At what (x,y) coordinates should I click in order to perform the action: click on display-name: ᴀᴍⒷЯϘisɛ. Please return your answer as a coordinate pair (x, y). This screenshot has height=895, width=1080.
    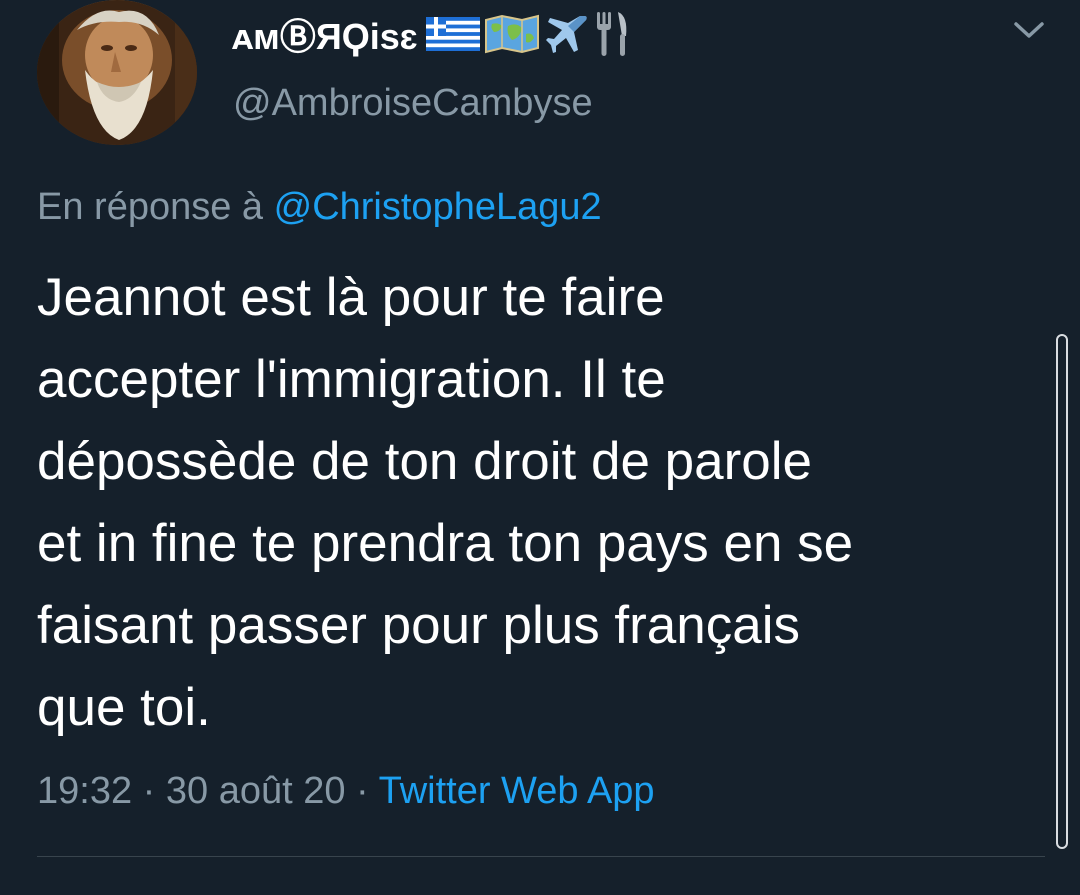
    Looking at the image, I should click on (431, 34).